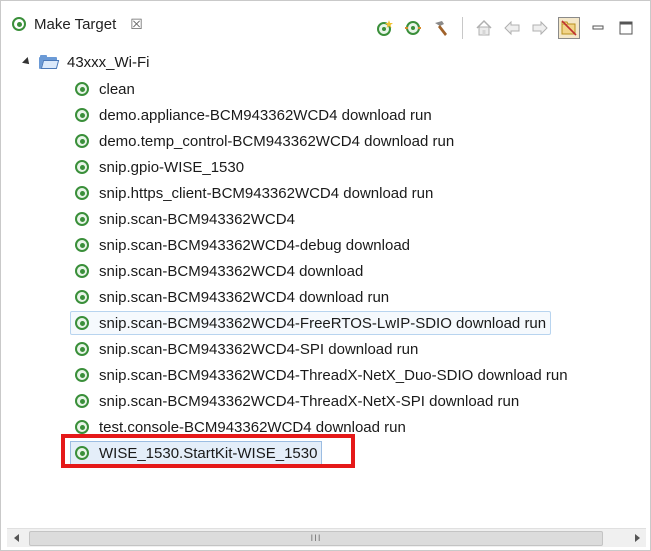 This screenshot has width=651, height=551. I want to click on tree-item-clean: clean, so click(105, 89).